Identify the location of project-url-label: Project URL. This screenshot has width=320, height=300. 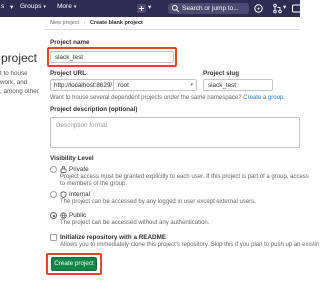
(68, 73).